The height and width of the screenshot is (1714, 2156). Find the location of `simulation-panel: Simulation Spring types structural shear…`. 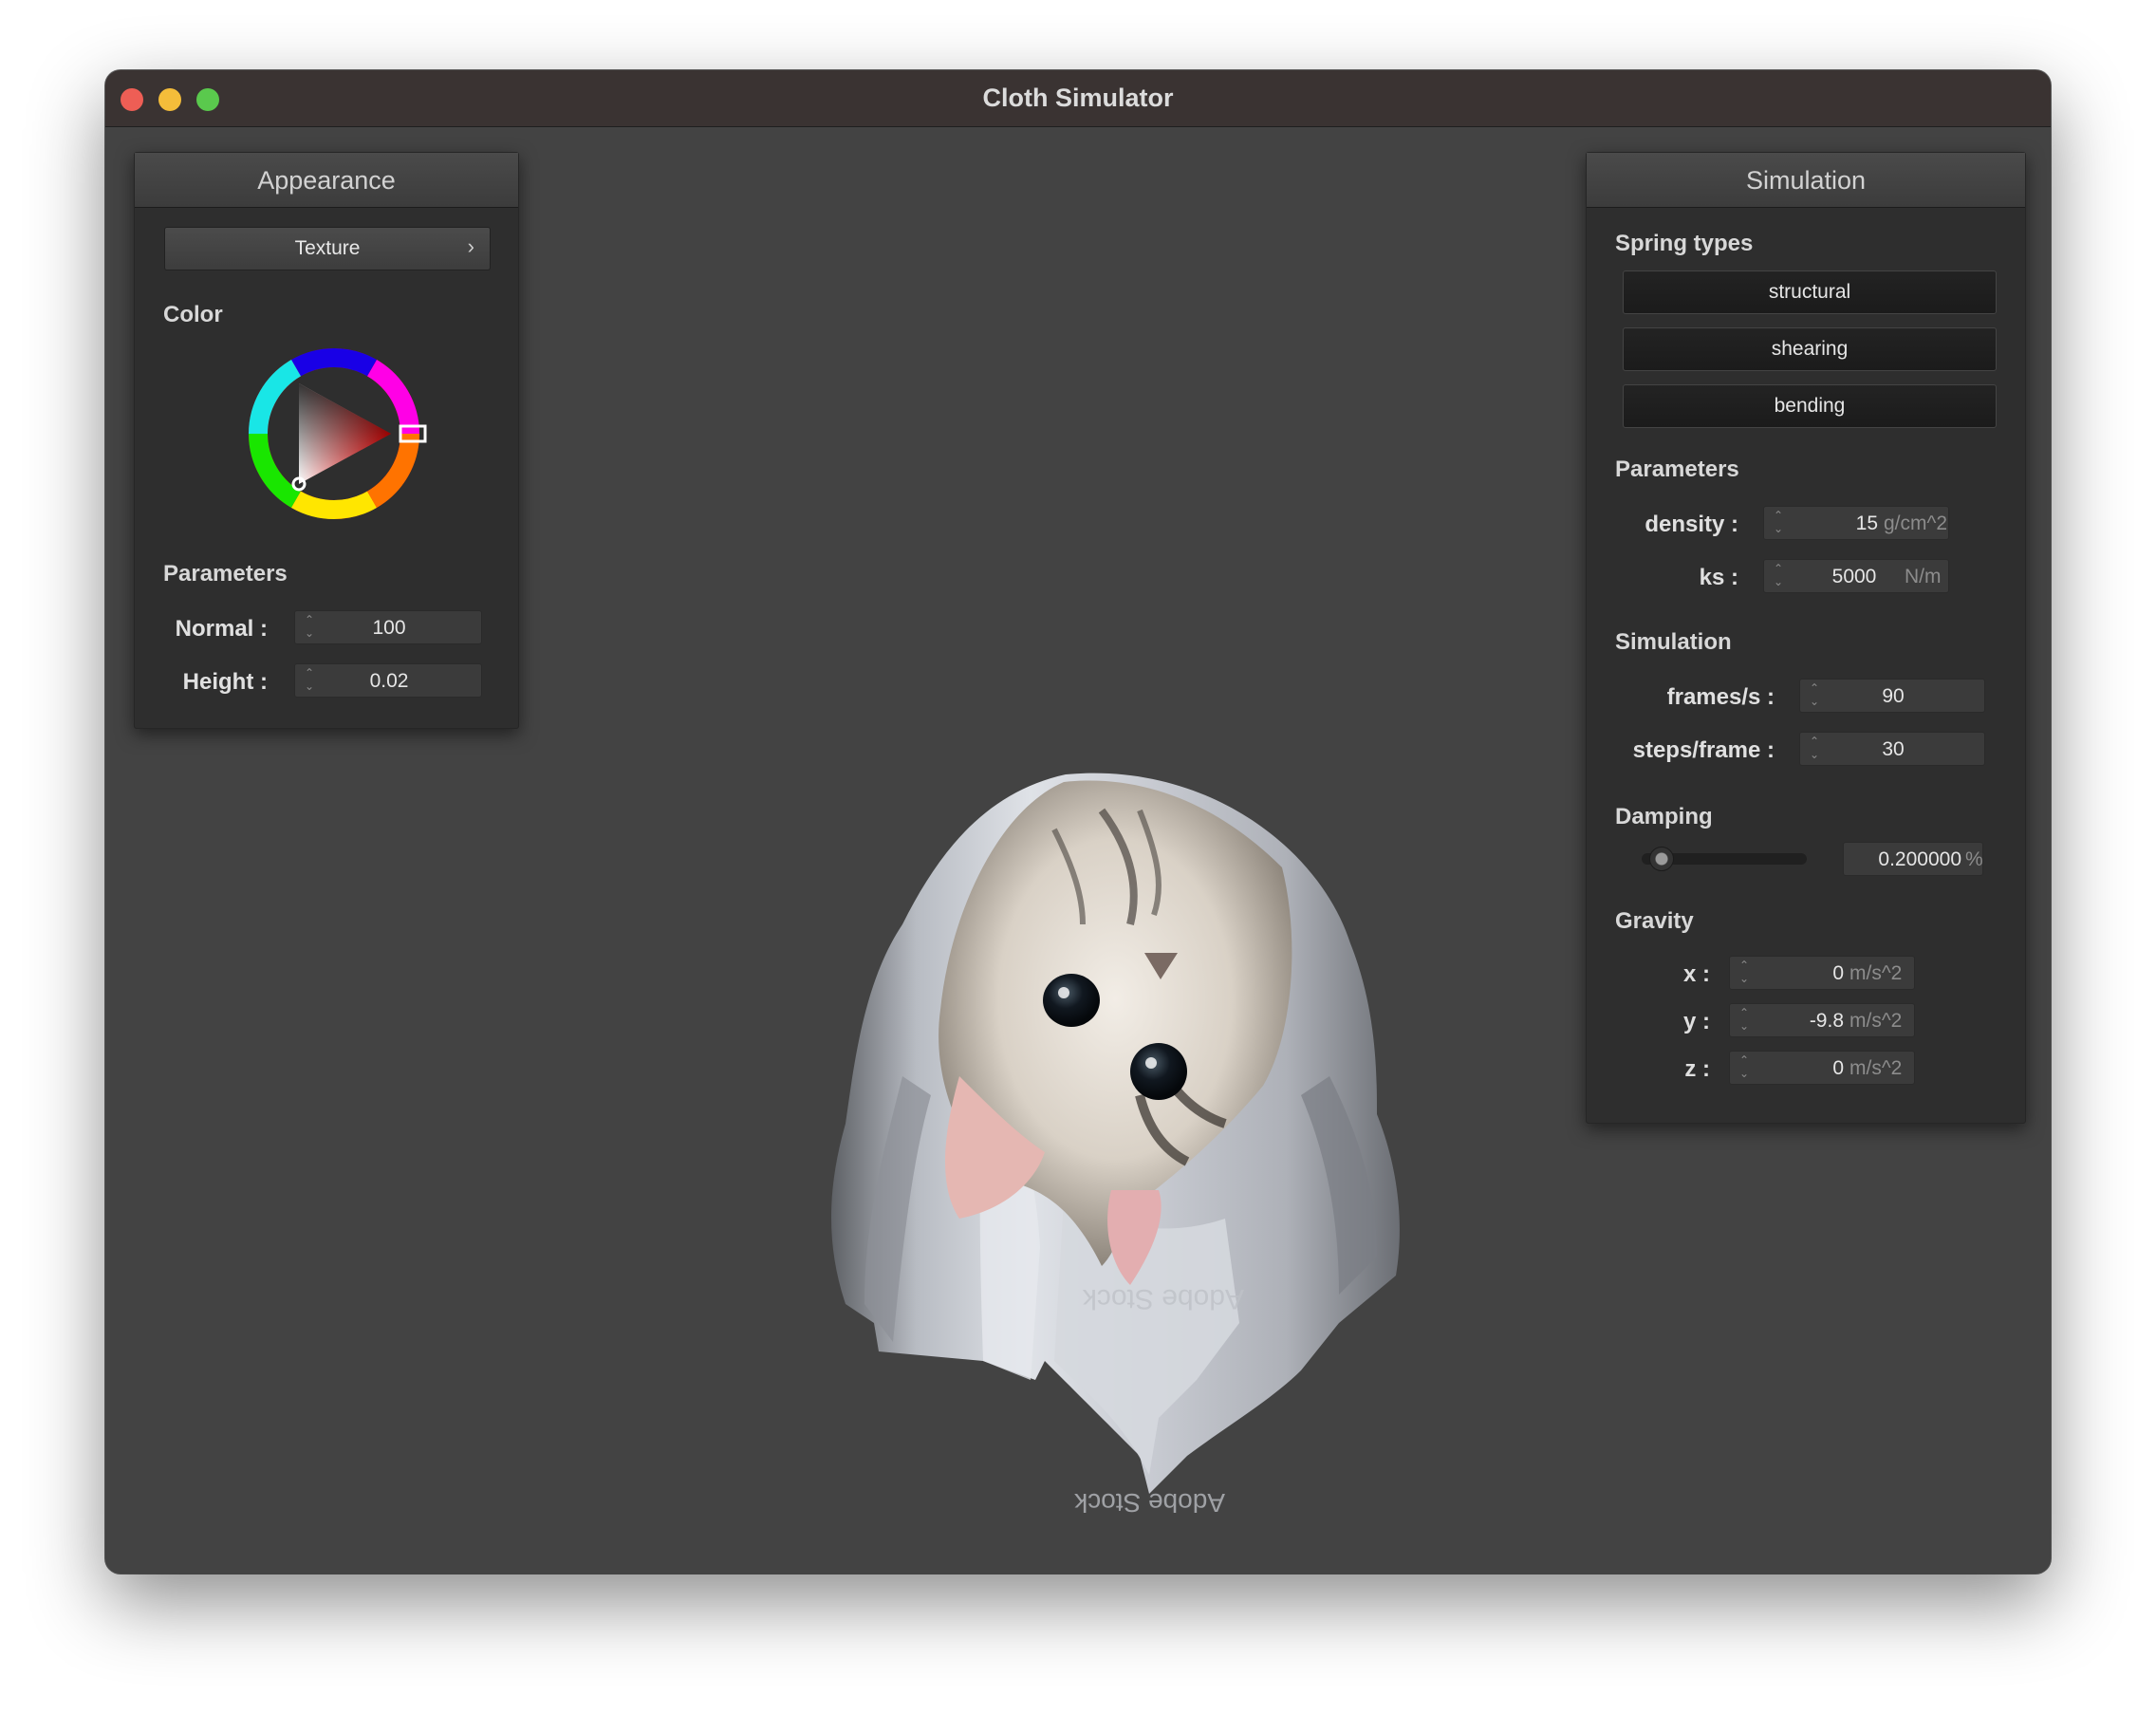

simulation-panel: Simulation Spring types structural shear… is located at coordinates (1806, 638).